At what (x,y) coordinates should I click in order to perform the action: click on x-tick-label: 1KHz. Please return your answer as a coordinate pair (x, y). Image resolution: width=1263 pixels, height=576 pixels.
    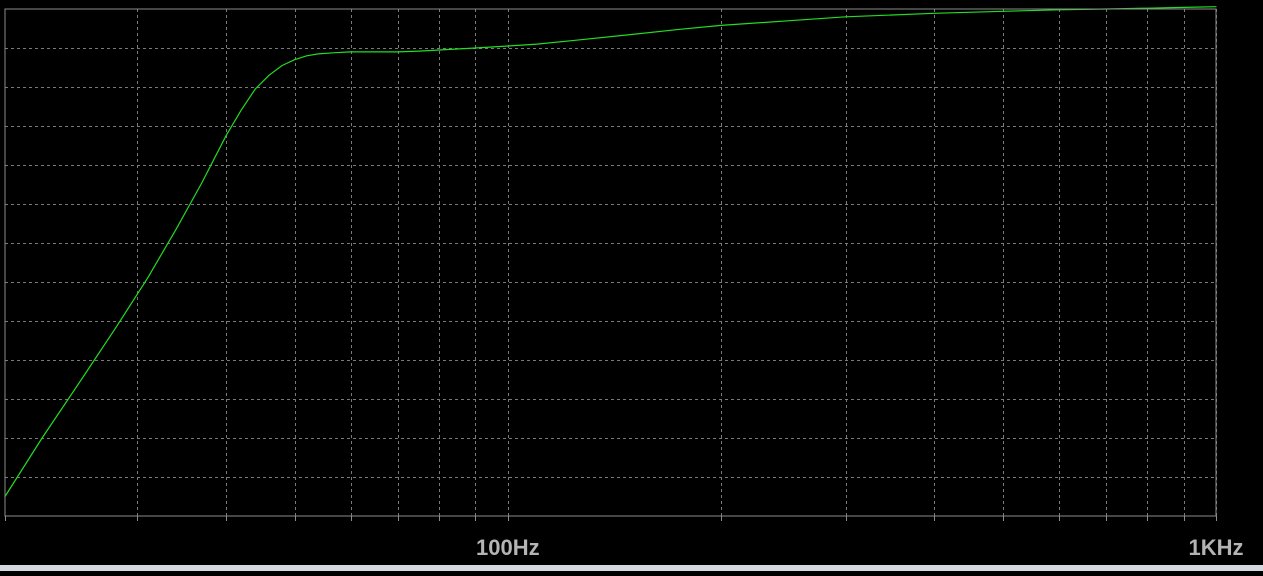
    Looking at the image, I should click on (1215, 547).